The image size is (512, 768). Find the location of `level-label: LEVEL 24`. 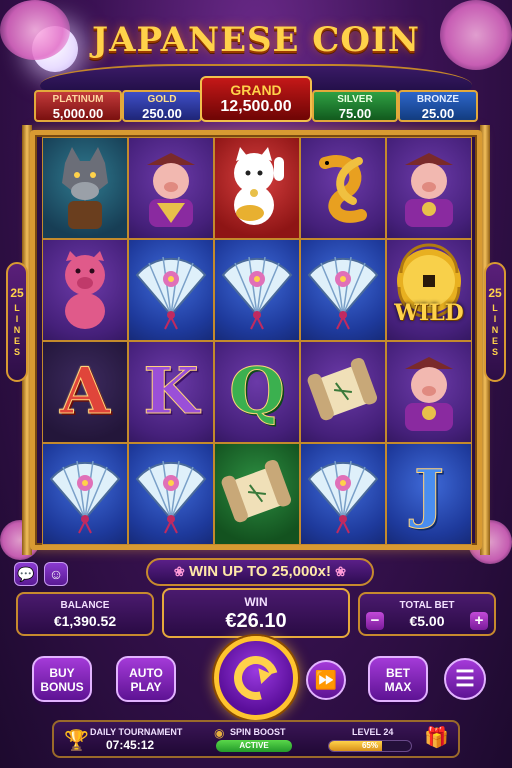

level-label: LEVEL 24 is located at coordinates (373, 732).